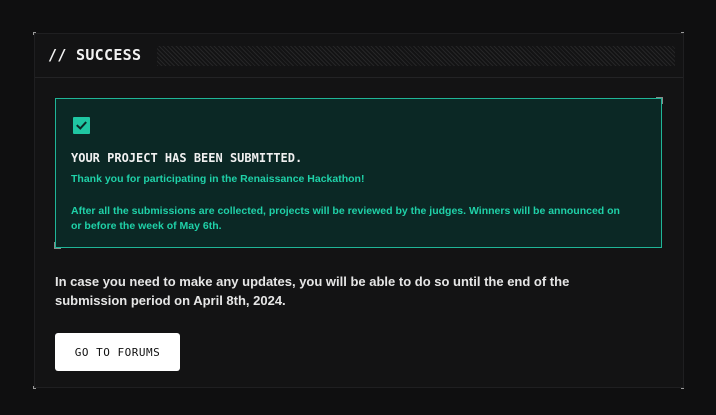 This screenshot has height=415, width=716. I want to click on box-corner-top-right, so click(659, 100).